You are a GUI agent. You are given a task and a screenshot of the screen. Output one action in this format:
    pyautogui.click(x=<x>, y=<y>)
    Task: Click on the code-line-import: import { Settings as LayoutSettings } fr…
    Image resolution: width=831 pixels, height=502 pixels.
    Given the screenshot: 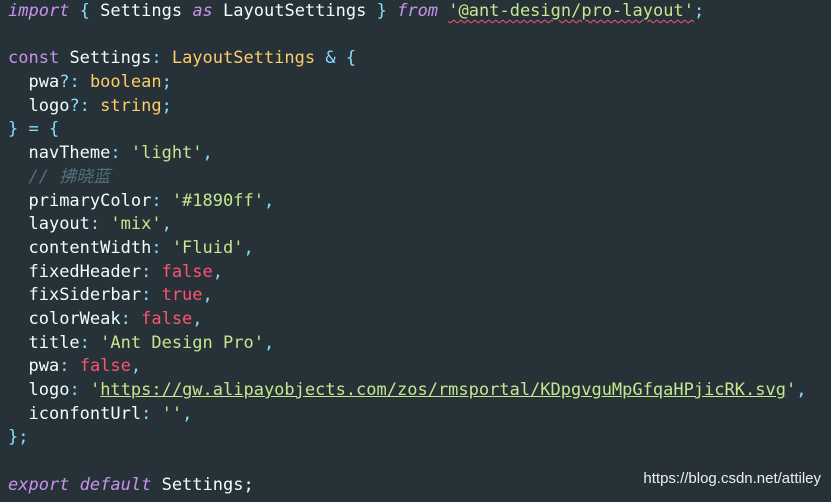 What is the action you would take?
    pyautogui.click(x=419, y=12)
    